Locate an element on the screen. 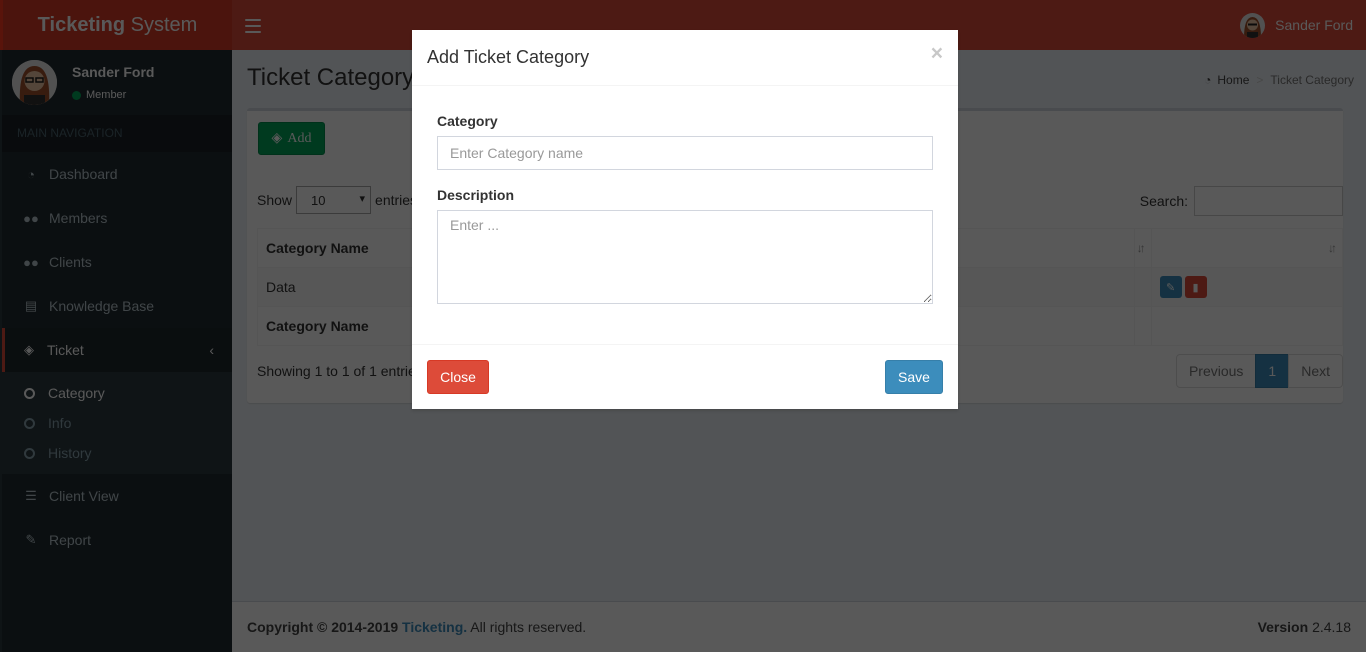 The width and height of the screenshot is (1366, 652). modal-footer: Close Save is located at coordinates (685, 376).